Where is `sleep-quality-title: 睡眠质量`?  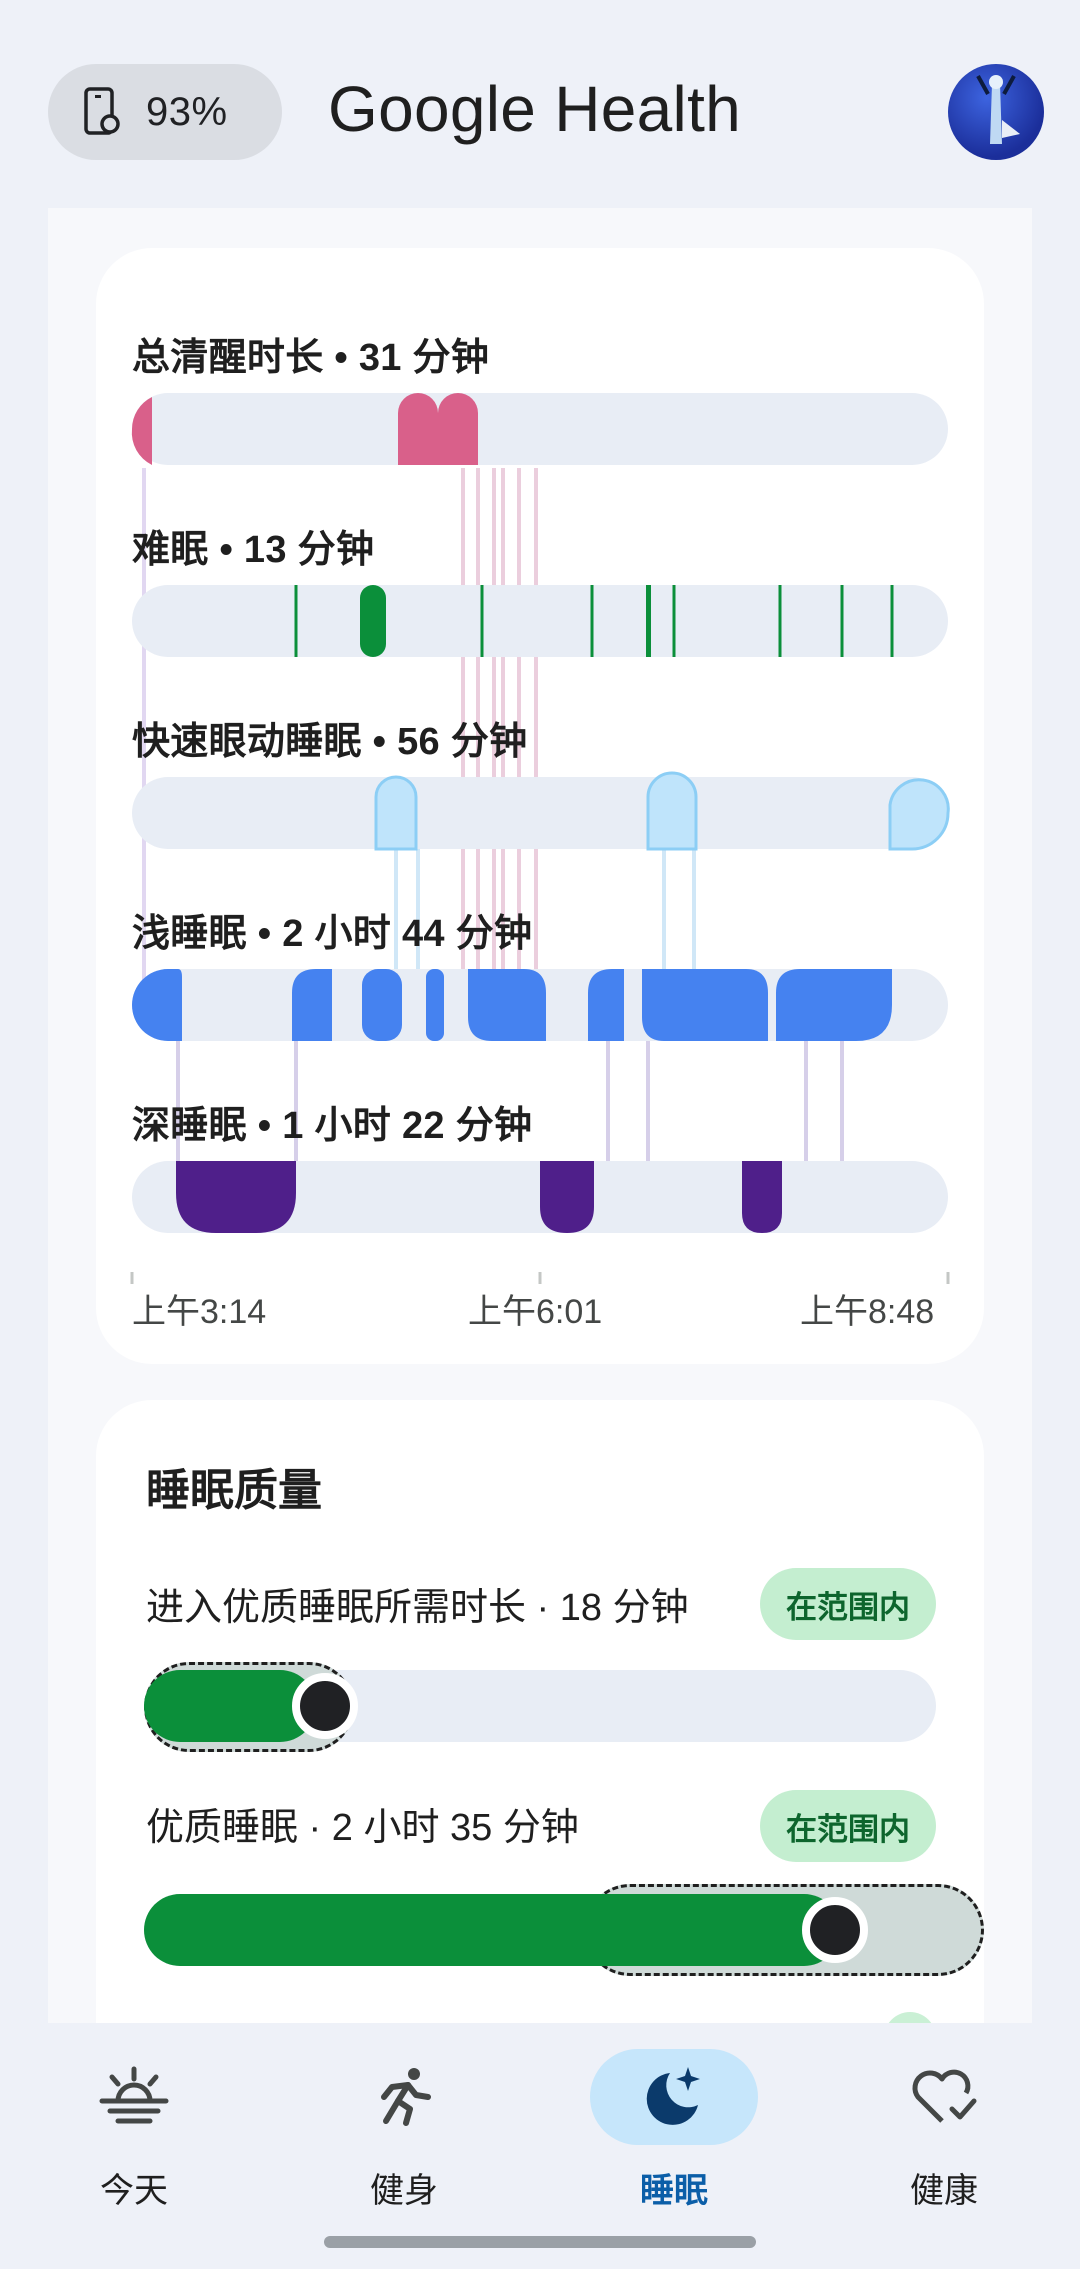 sleep-quality-title: 睡眠质量 is located at coordinates (234, 1490).